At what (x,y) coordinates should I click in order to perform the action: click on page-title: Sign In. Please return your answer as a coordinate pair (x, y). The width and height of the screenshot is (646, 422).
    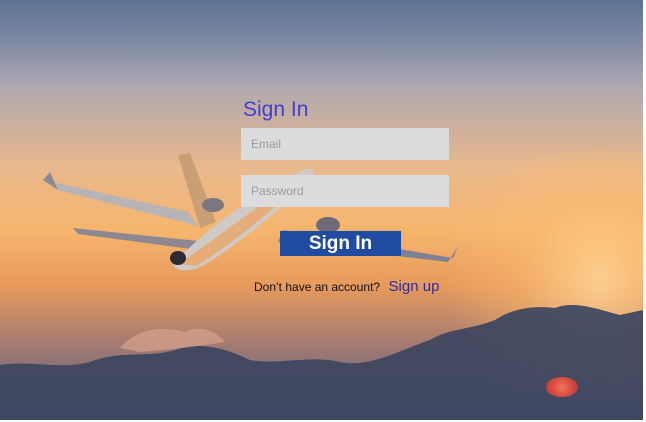
    Looking at the image, I should click on (276, 109).